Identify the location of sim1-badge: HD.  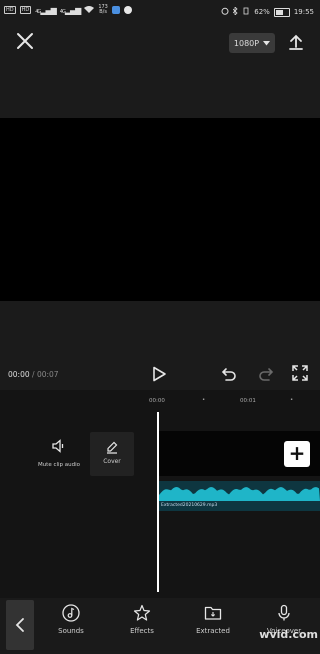
(10, 10).